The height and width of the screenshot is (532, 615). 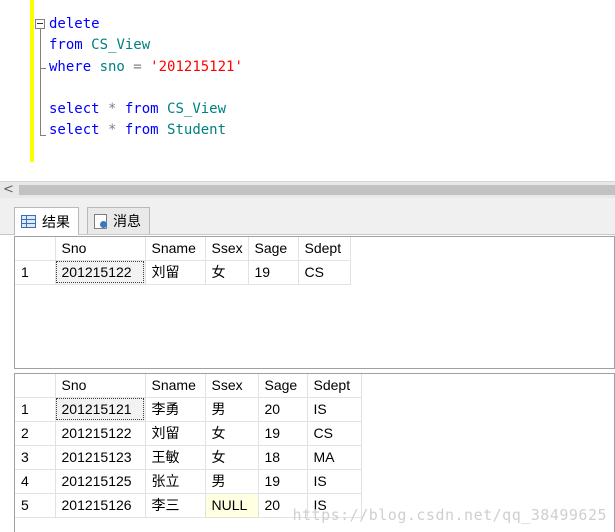 I want to click on tab-results-label: 结果, so click(x=56, y=222).